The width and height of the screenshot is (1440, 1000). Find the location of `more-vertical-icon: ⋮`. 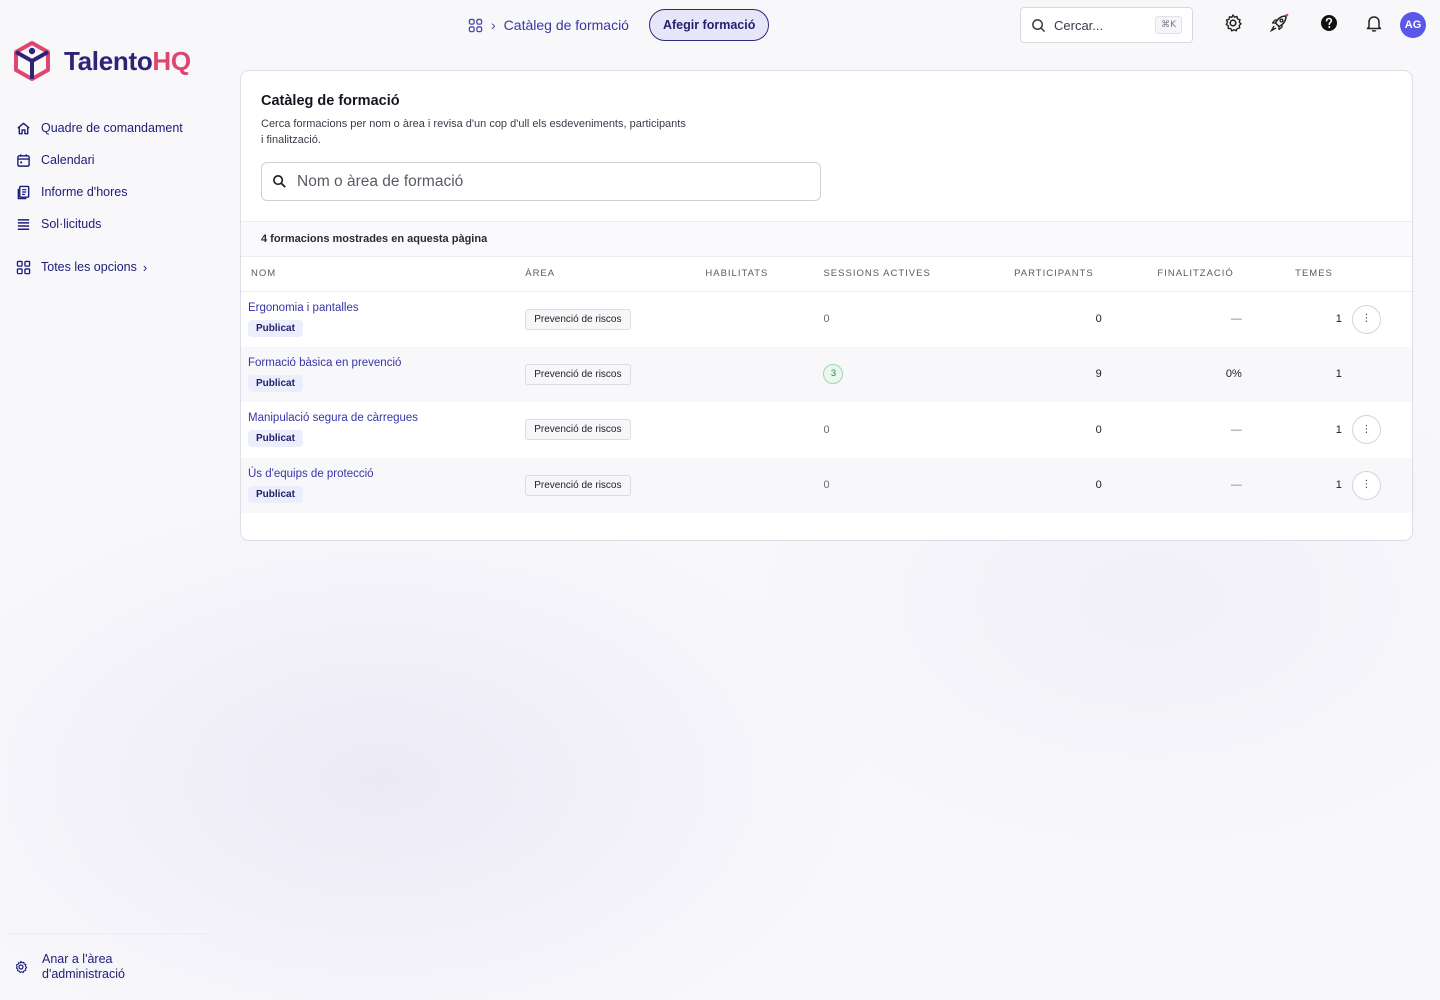

more-vertical-icon: ⋮ is located at coordinates (1366, 429).